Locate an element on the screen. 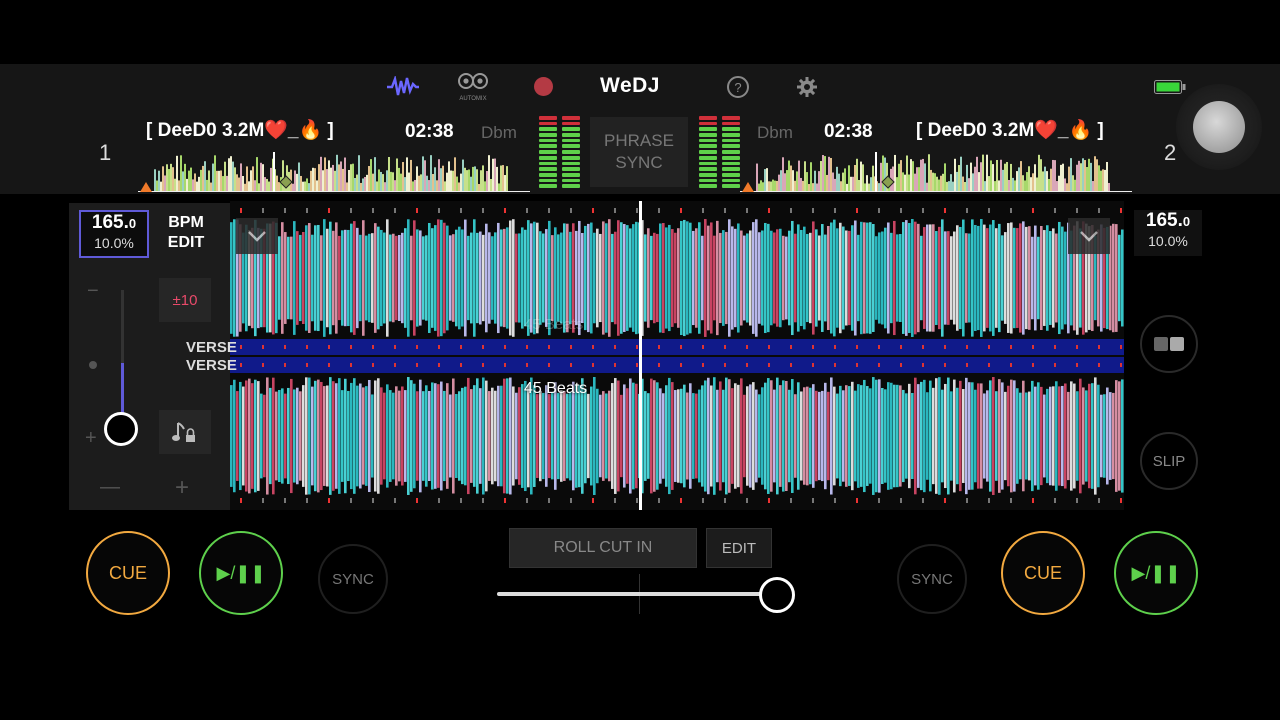 The height and width of the screenshot is (720, 1280). bpm-edit-button: BPM EDIT is located at coordinates (186, 233).